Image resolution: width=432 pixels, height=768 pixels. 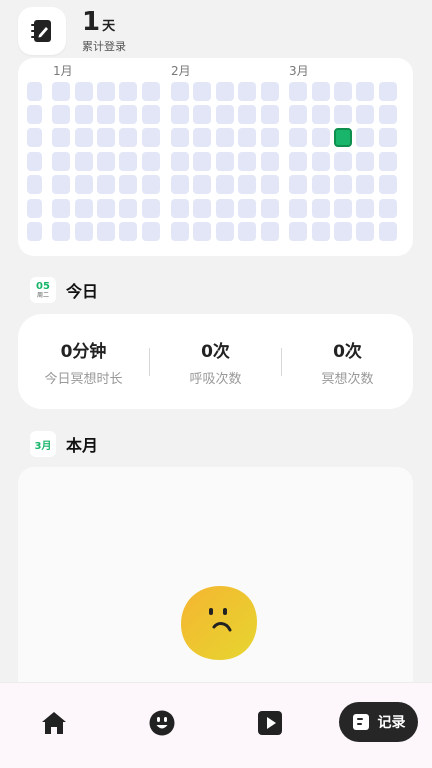 What do you see at coordinates (378, 722) in the screenshot?
I see `record-button: 记录` at bounding box center [378, 722].